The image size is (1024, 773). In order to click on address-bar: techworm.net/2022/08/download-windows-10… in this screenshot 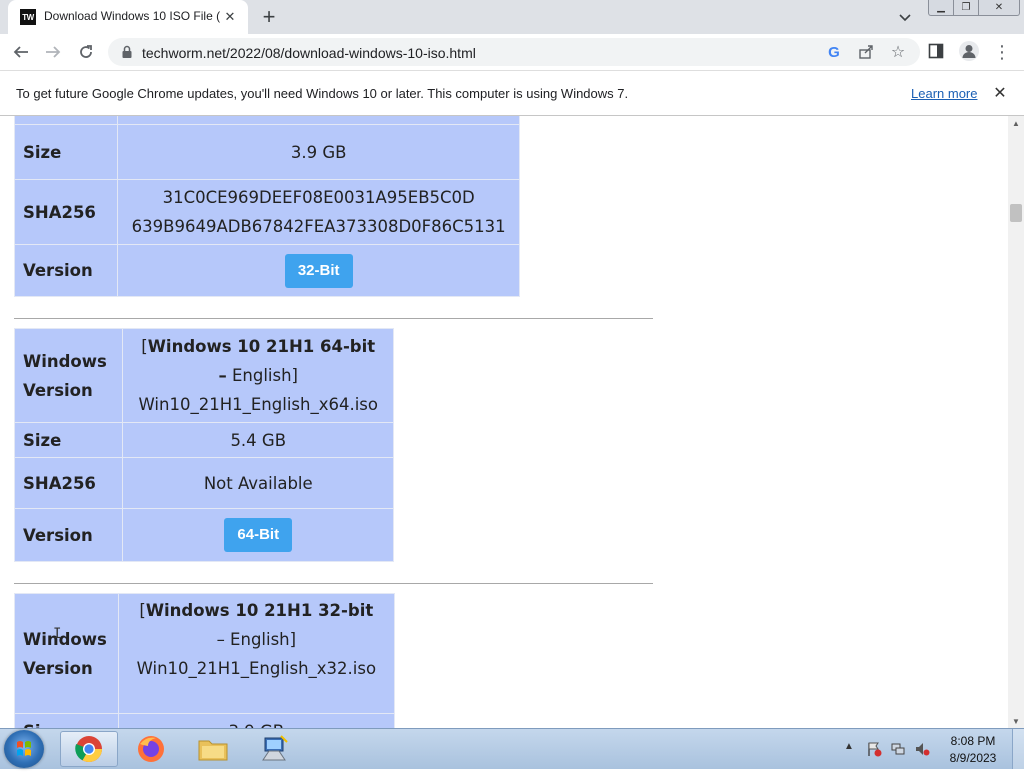, I will do `click(514, 52)`.